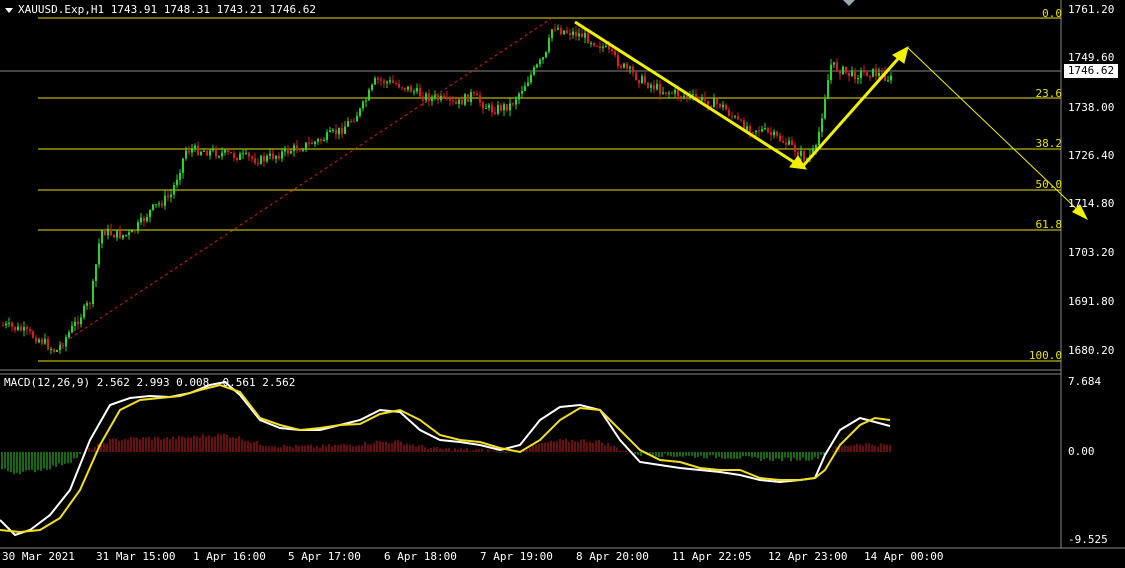 The height and width of the screenshot is (568, 1125). I want to click on menu-triangle-icon, so click(9, 10).